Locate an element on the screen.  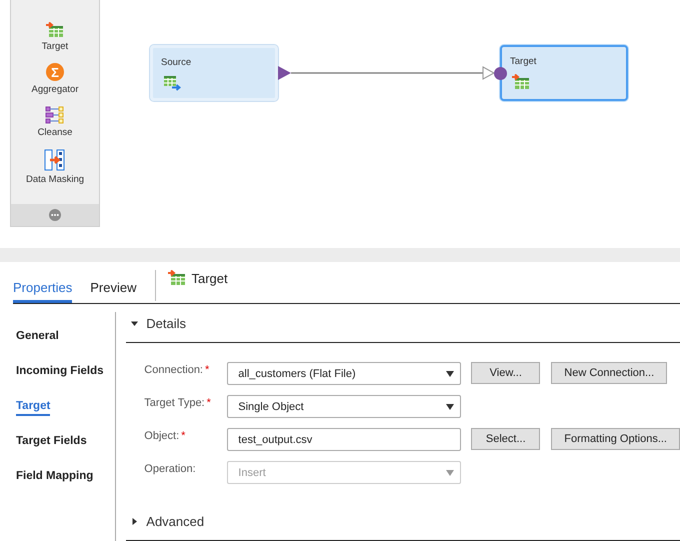
input-port-icon is located at coordinates (500, 73).